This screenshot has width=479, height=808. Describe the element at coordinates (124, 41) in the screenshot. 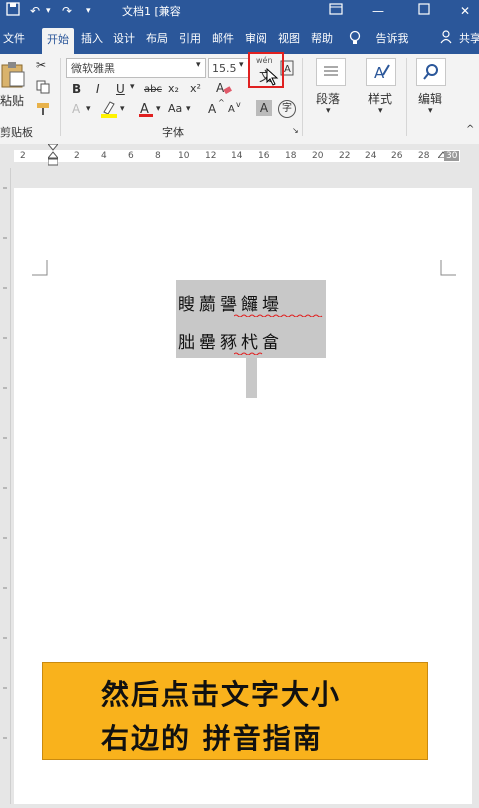

I see `tab-design: 设计` at that location.